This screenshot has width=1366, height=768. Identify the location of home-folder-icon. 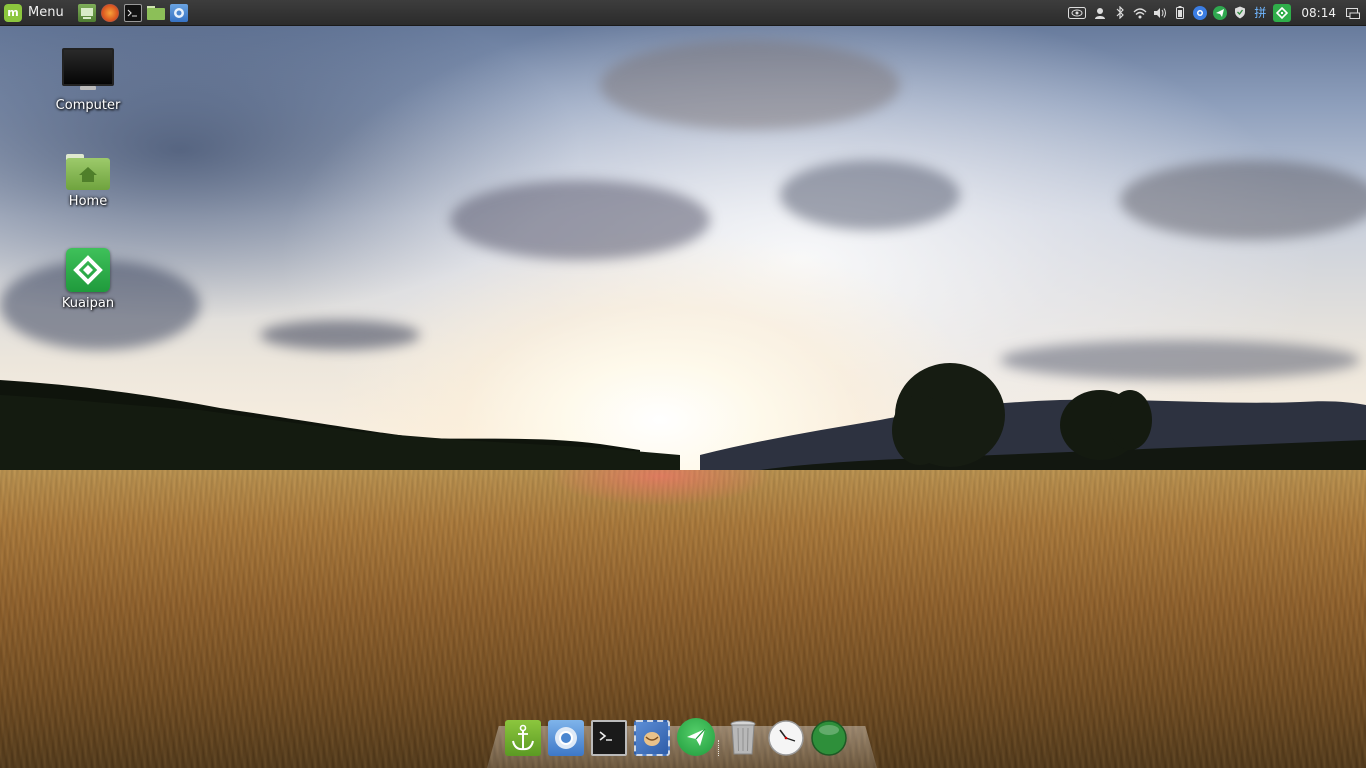
(88, 172).